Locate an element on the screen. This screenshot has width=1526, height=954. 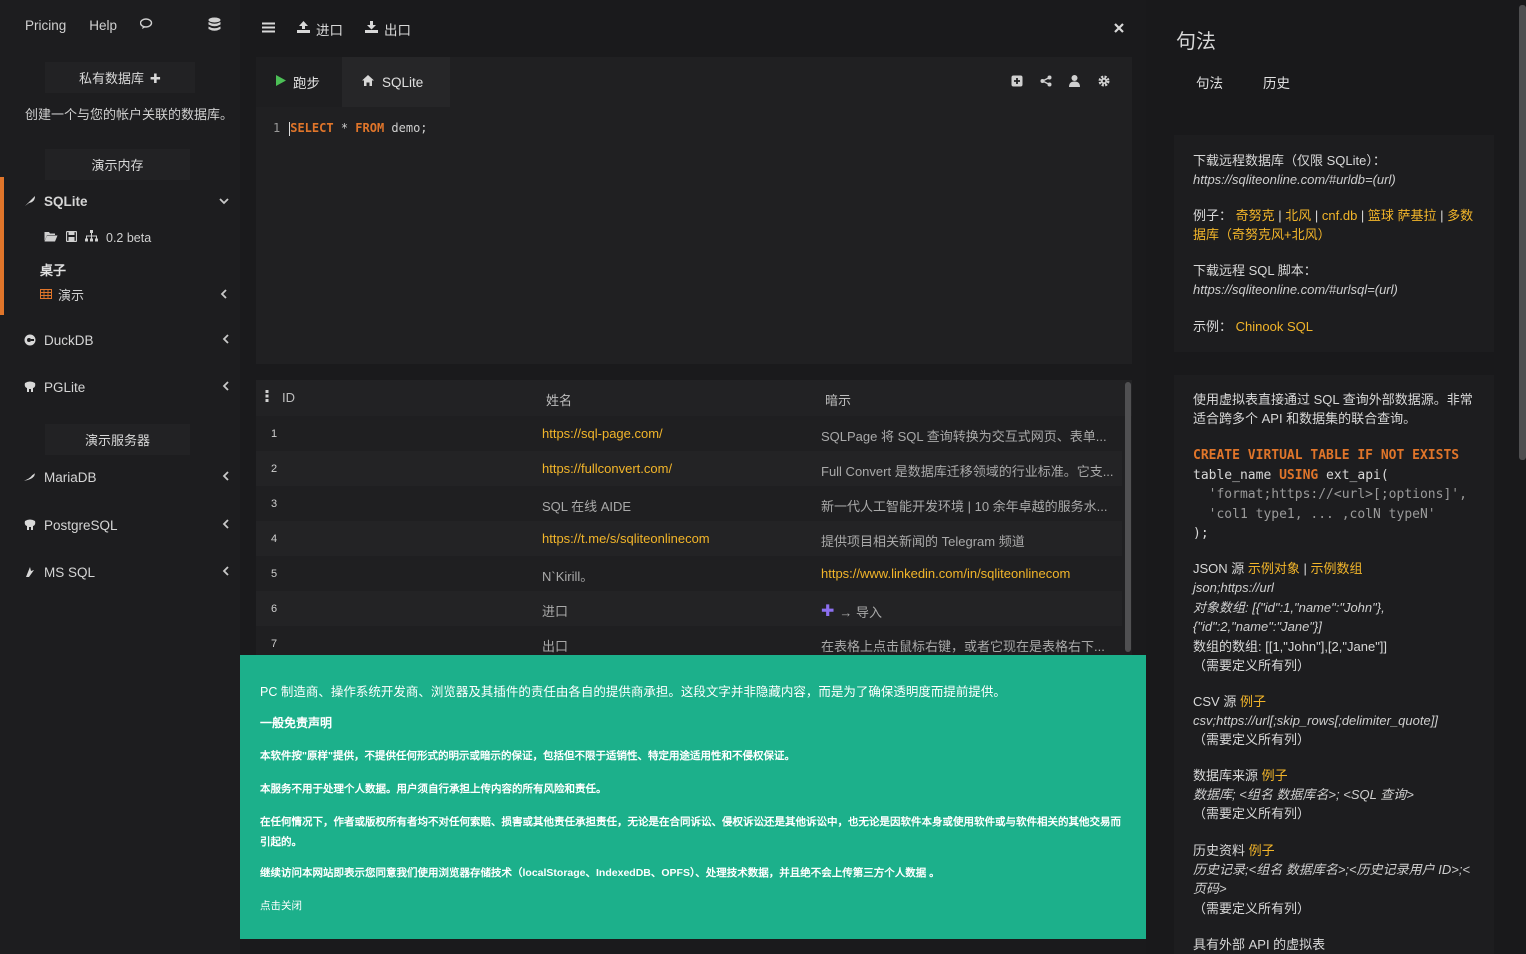
example-chinook-link: 奇努克 is located at coordinates (1255, 215).